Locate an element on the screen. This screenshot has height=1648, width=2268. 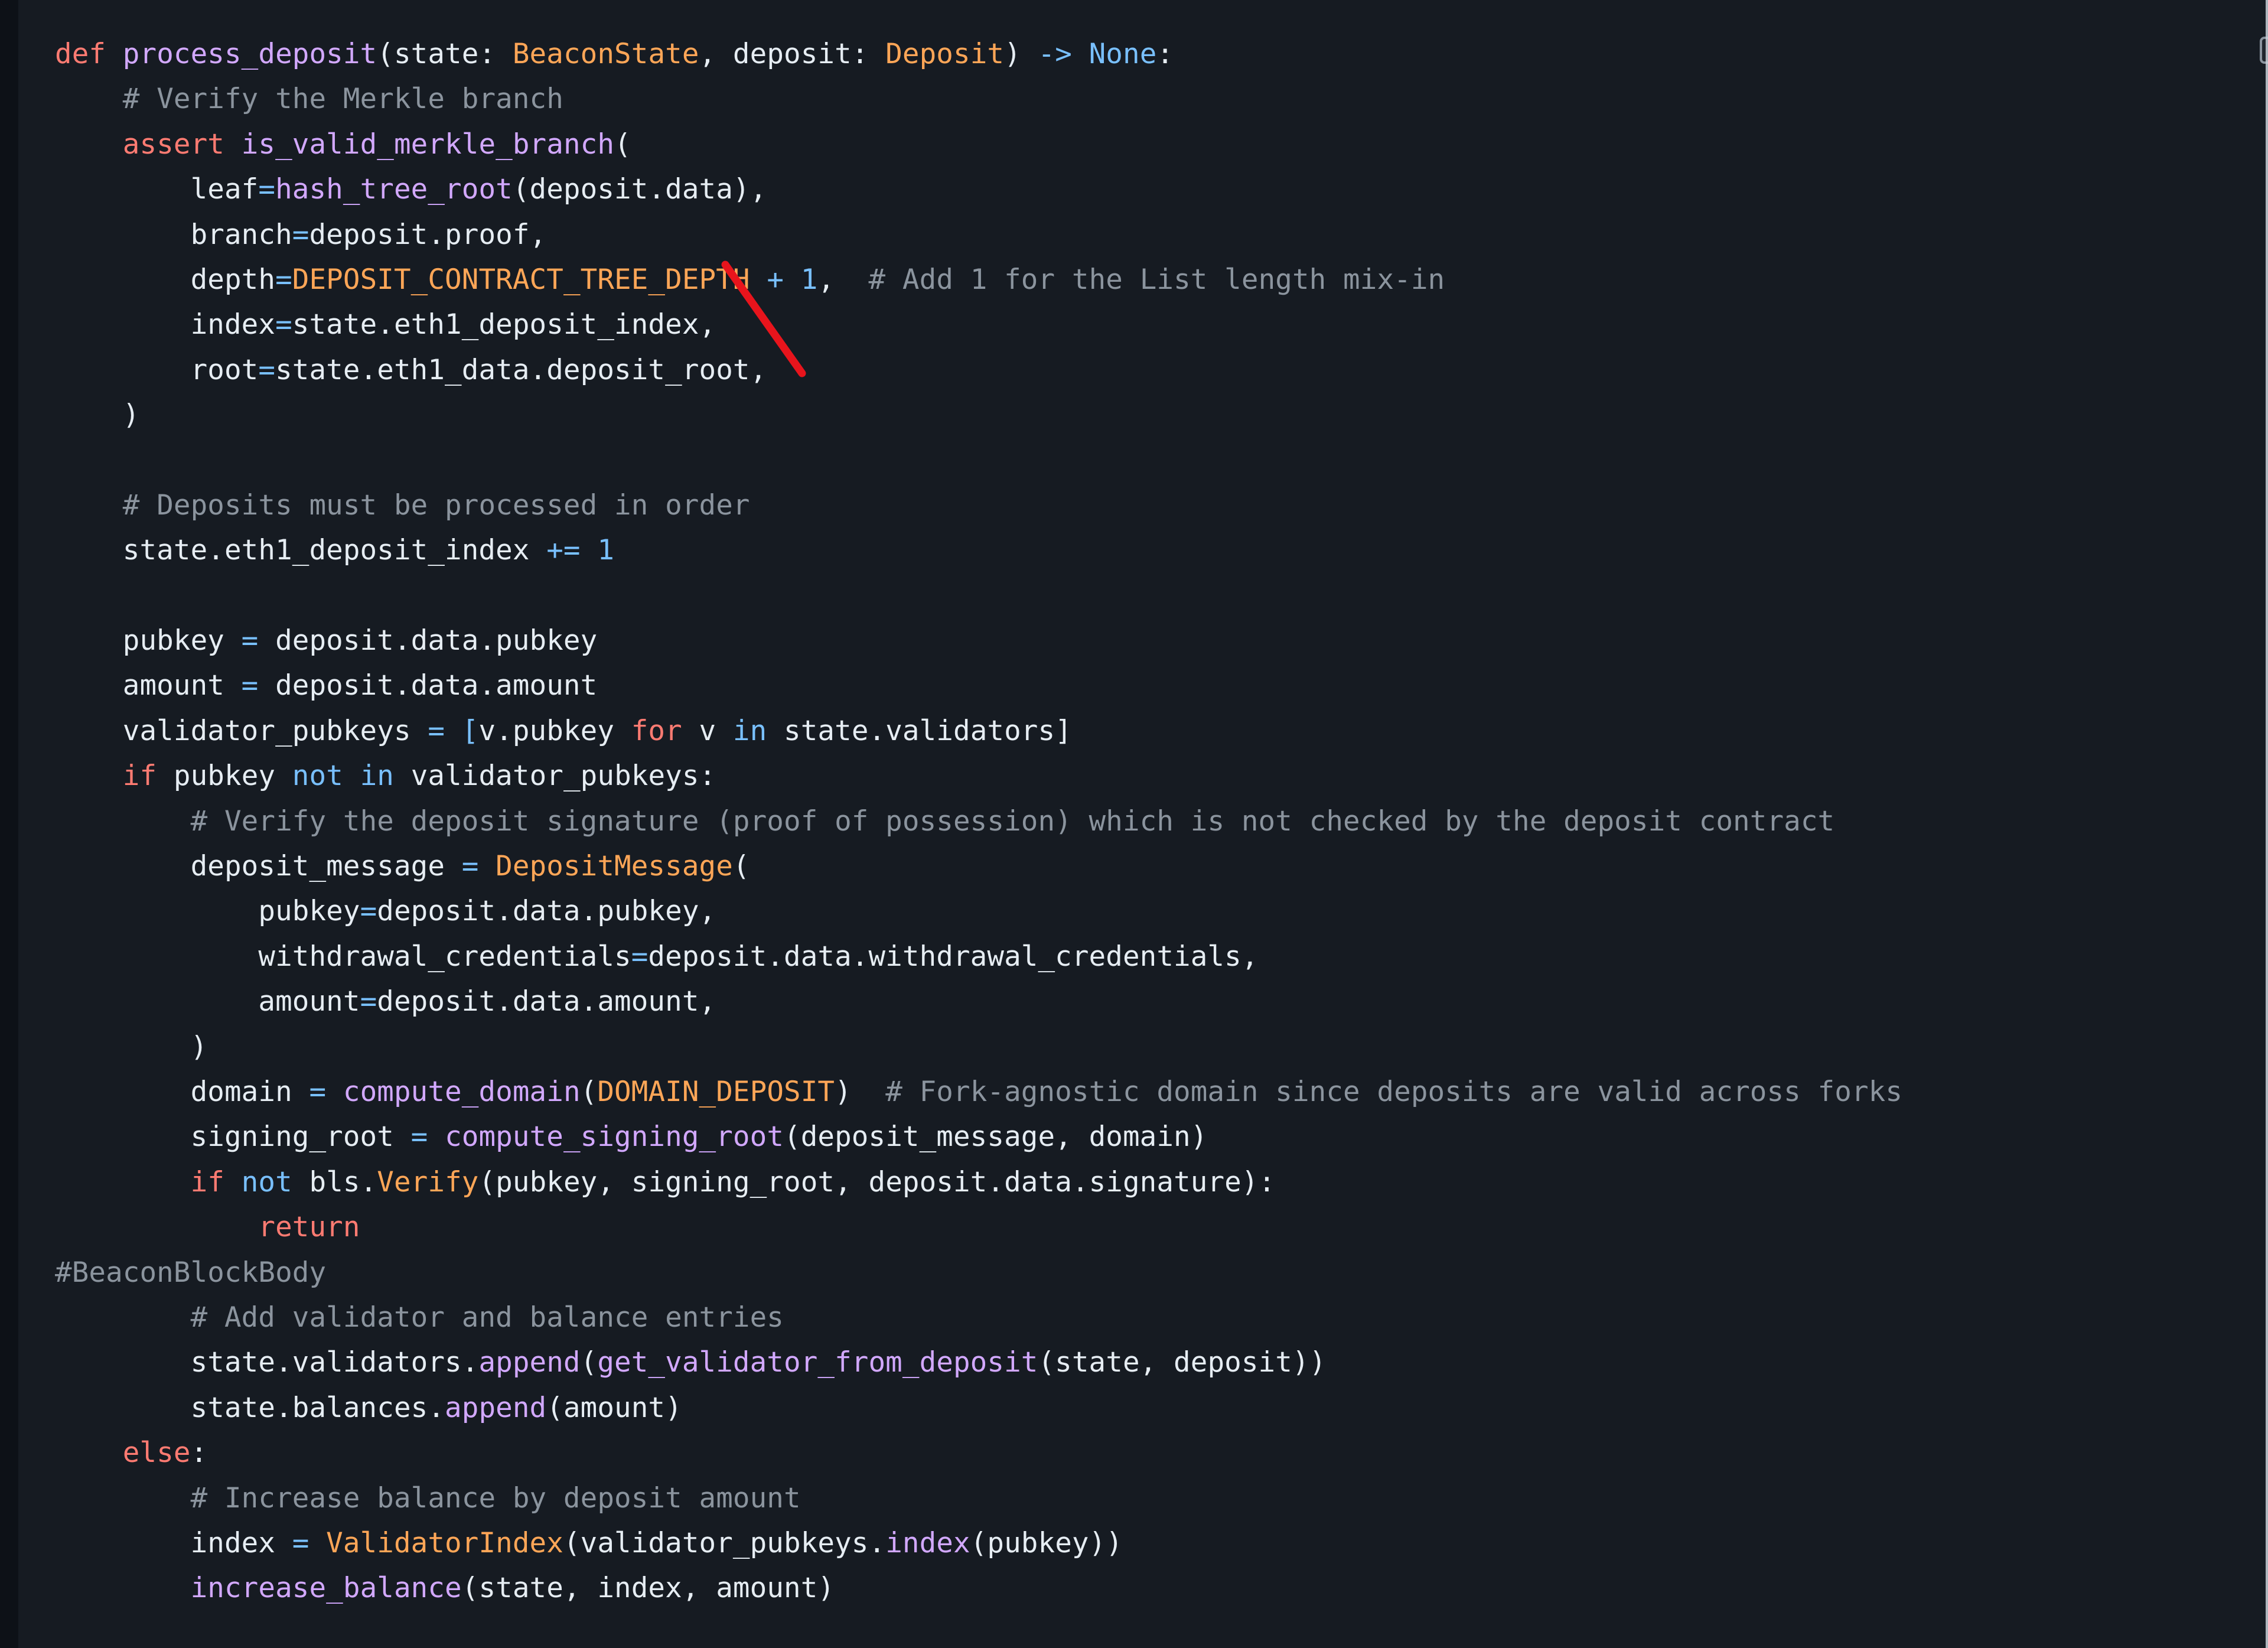
function-token: process_deposit is located at coordinates (249, 54).